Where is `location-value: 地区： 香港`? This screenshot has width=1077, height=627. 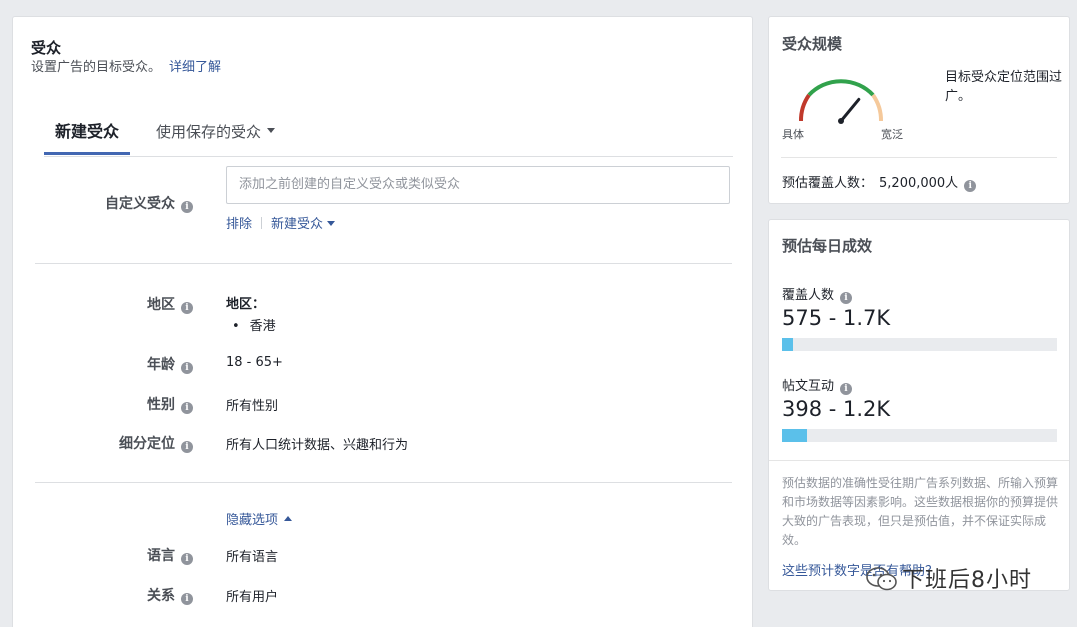
location-value: 地区： 香港 is located at coordinates (251, 313).